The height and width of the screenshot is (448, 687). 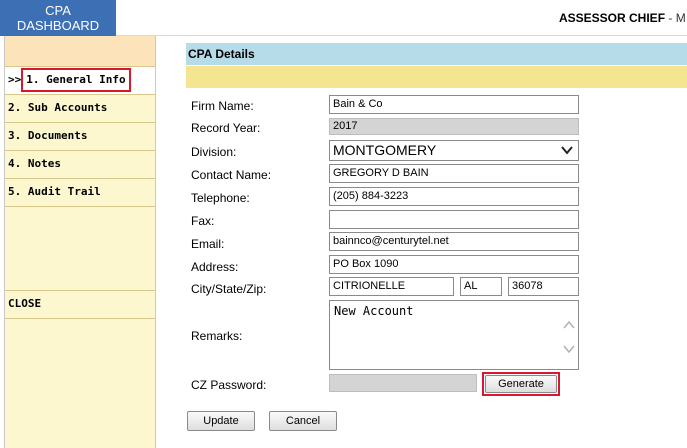 I want to click on cancel-button: Cancel, so click(x=303, y=421).